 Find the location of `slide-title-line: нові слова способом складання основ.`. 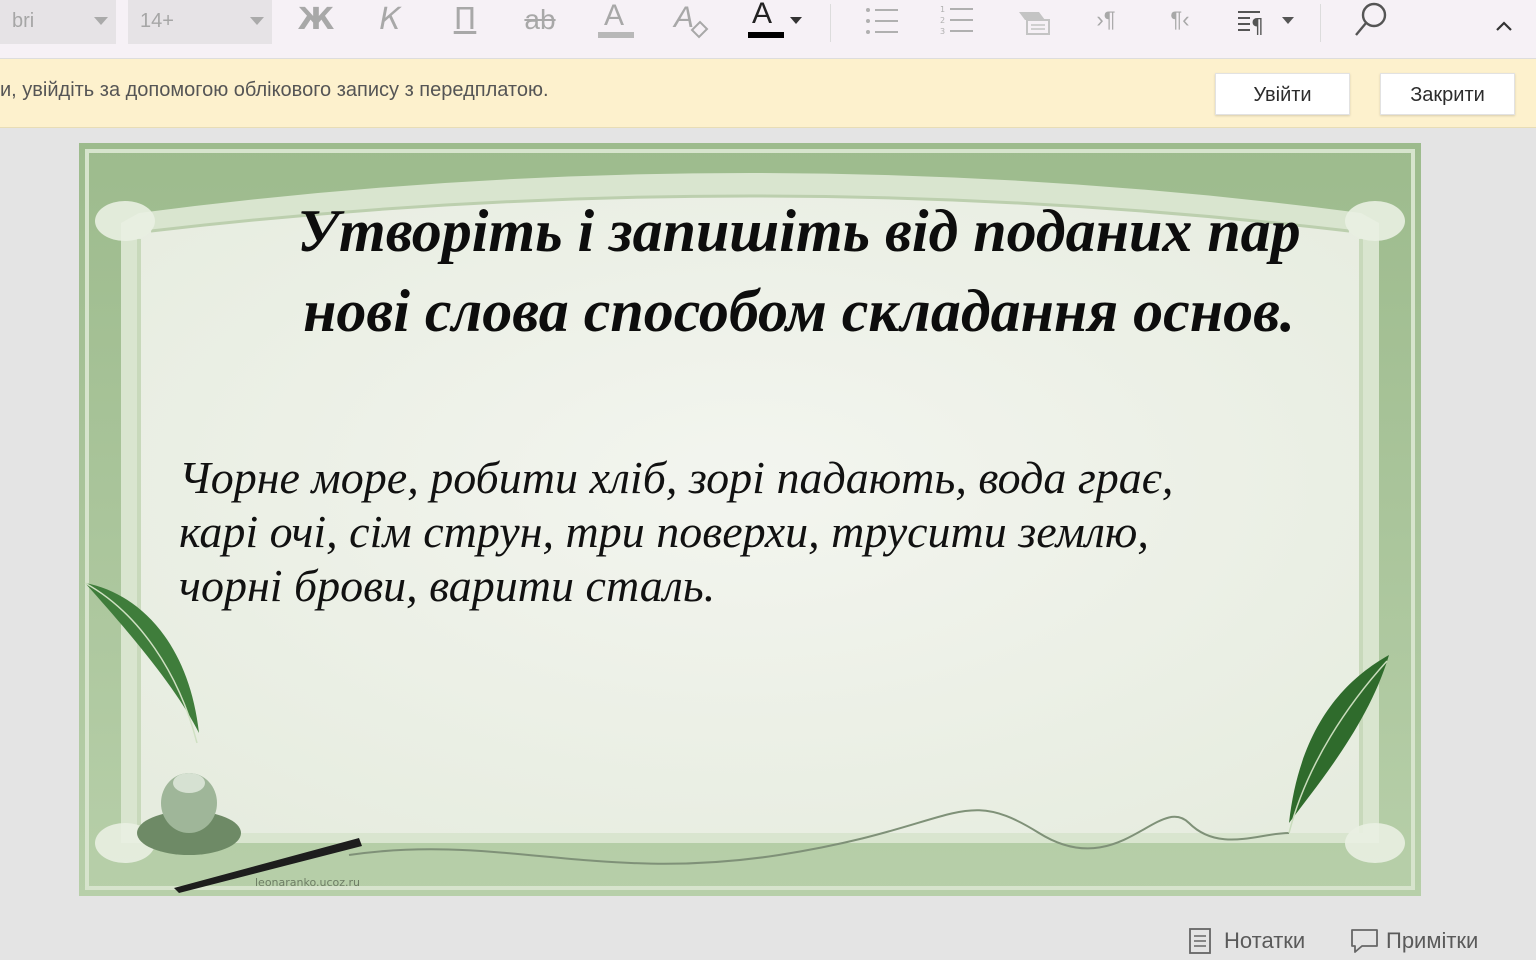

slide-title-line: нові слова способом складання основ. is located at coordinates (799, 311).